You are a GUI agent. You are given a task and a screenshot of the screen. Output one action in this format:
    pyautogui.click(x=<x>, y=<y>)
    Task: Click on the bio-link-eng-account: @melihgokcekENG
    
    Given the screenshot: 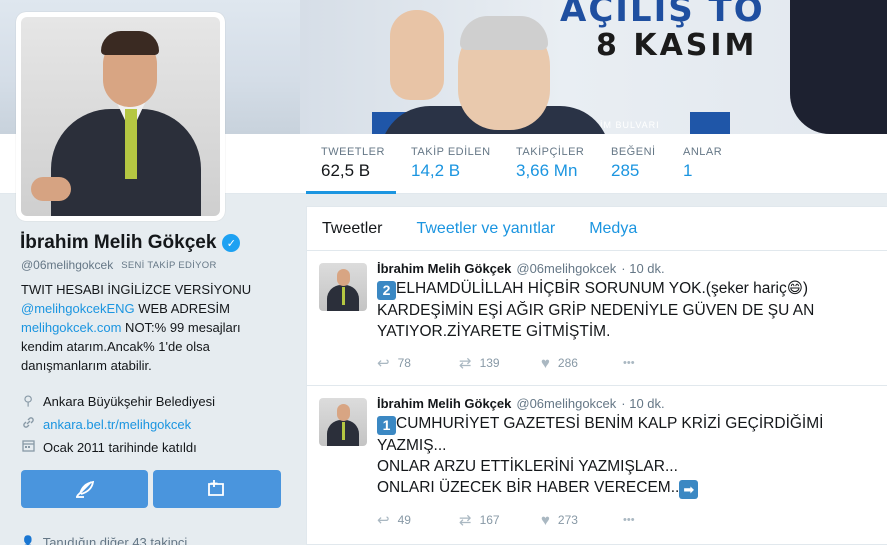 What is the action you would take?
    pyautogui.click(x=78, y=308)
    